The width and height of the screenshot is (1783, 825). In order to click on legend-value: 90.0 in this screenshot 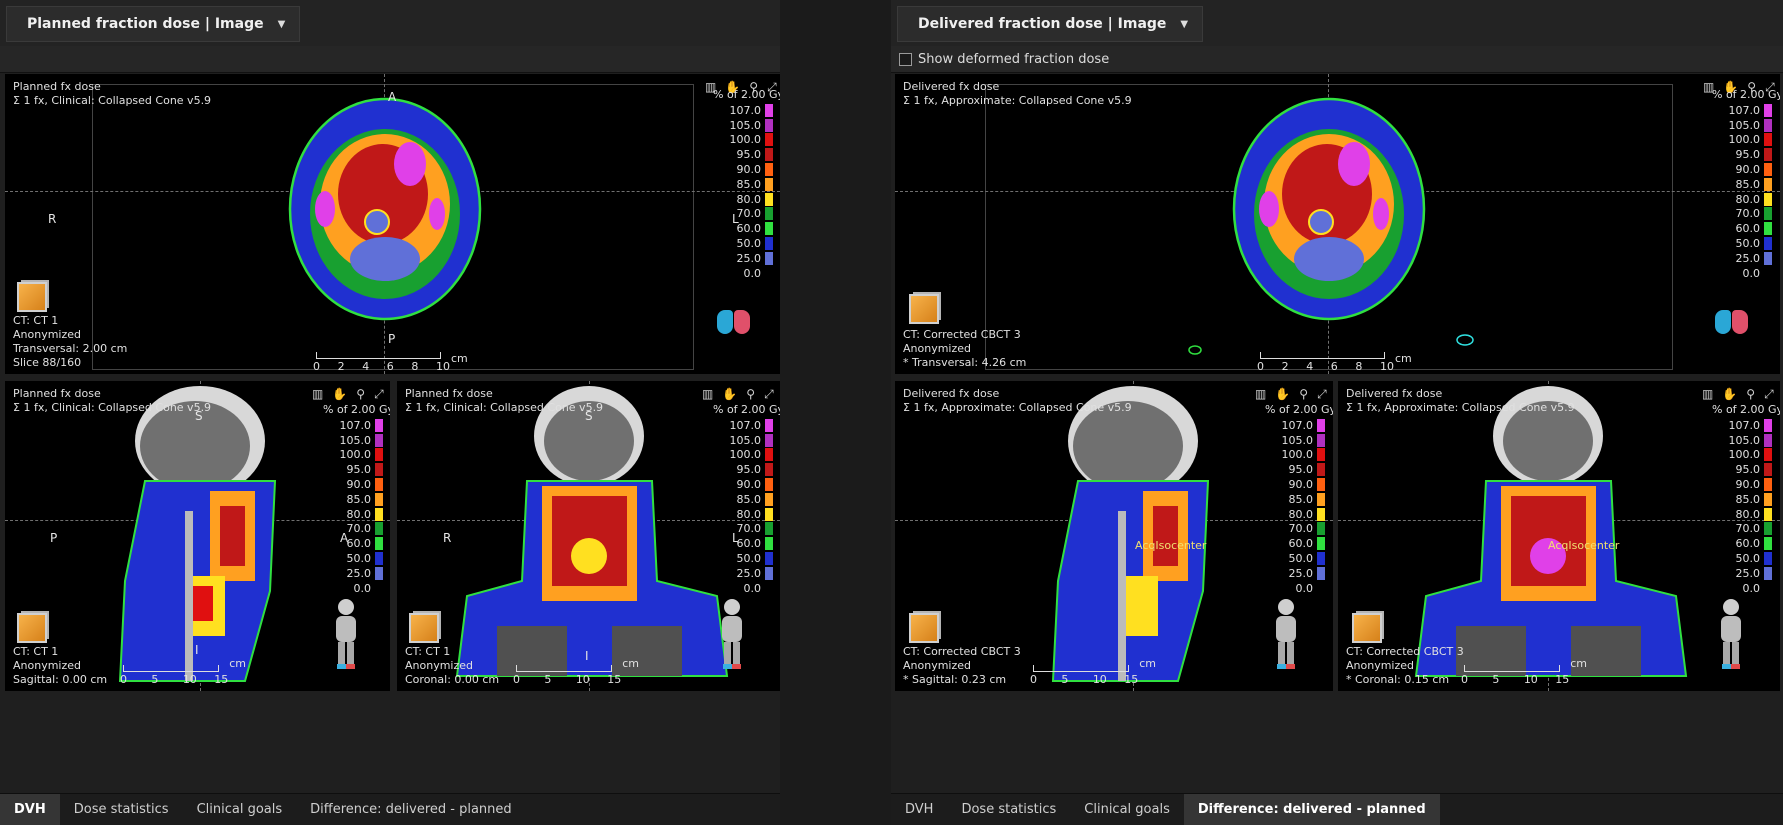, I will do `click(1301, 485)`.